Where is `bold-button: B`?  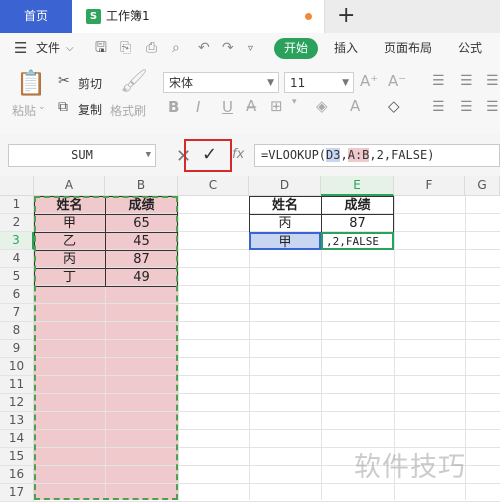
bold-button: B is located at coordinates (173, 107).